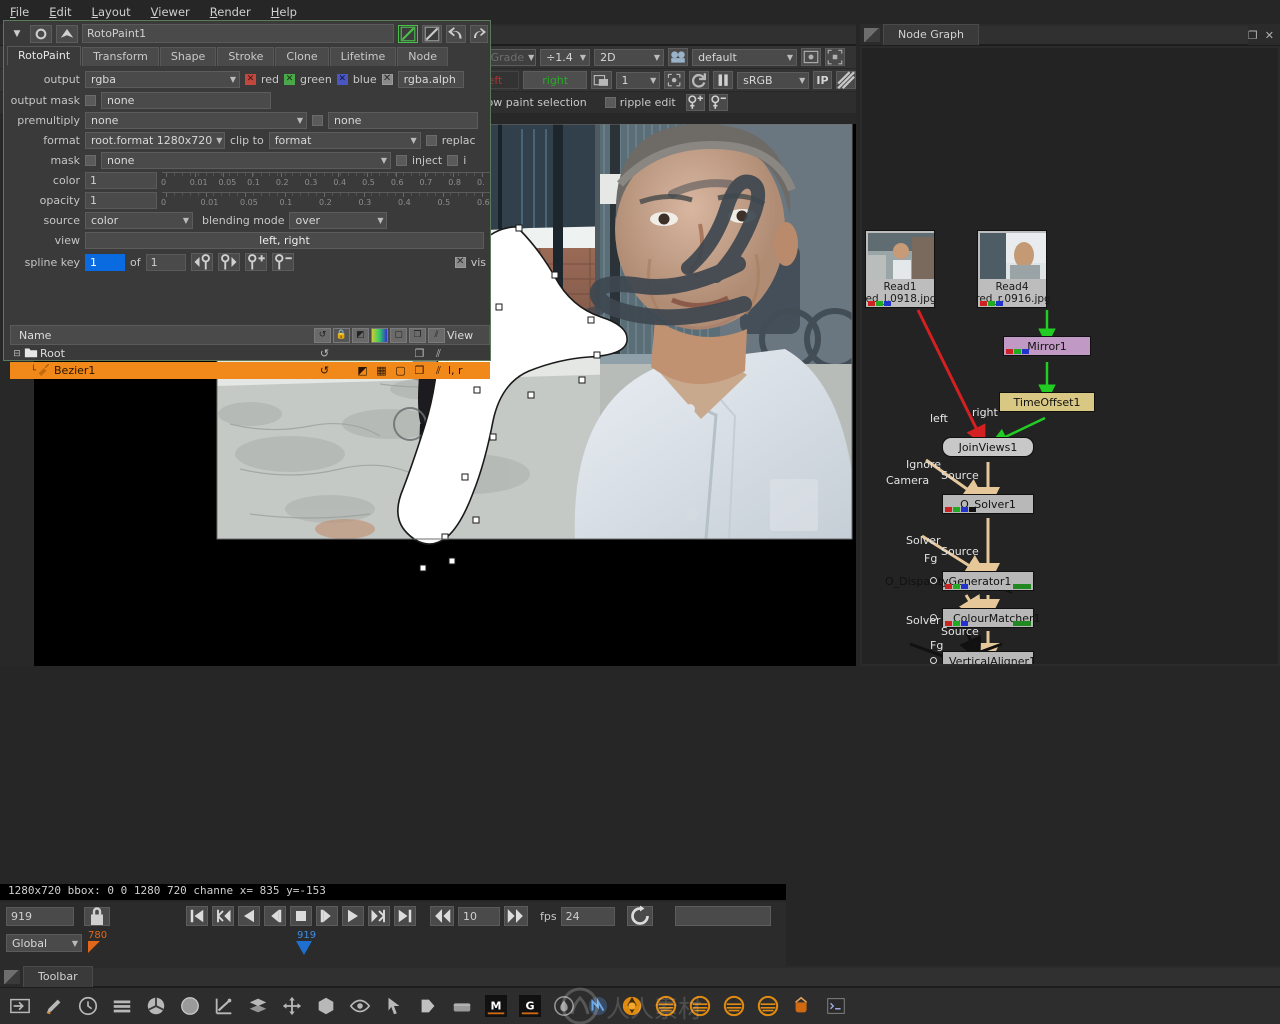 The width and height of the screenshot is (1280, 1024). What do you see at coordinates (67, 33) in the screenshot?
I see `properties-pin-icon` at bounding box center [67, 33].